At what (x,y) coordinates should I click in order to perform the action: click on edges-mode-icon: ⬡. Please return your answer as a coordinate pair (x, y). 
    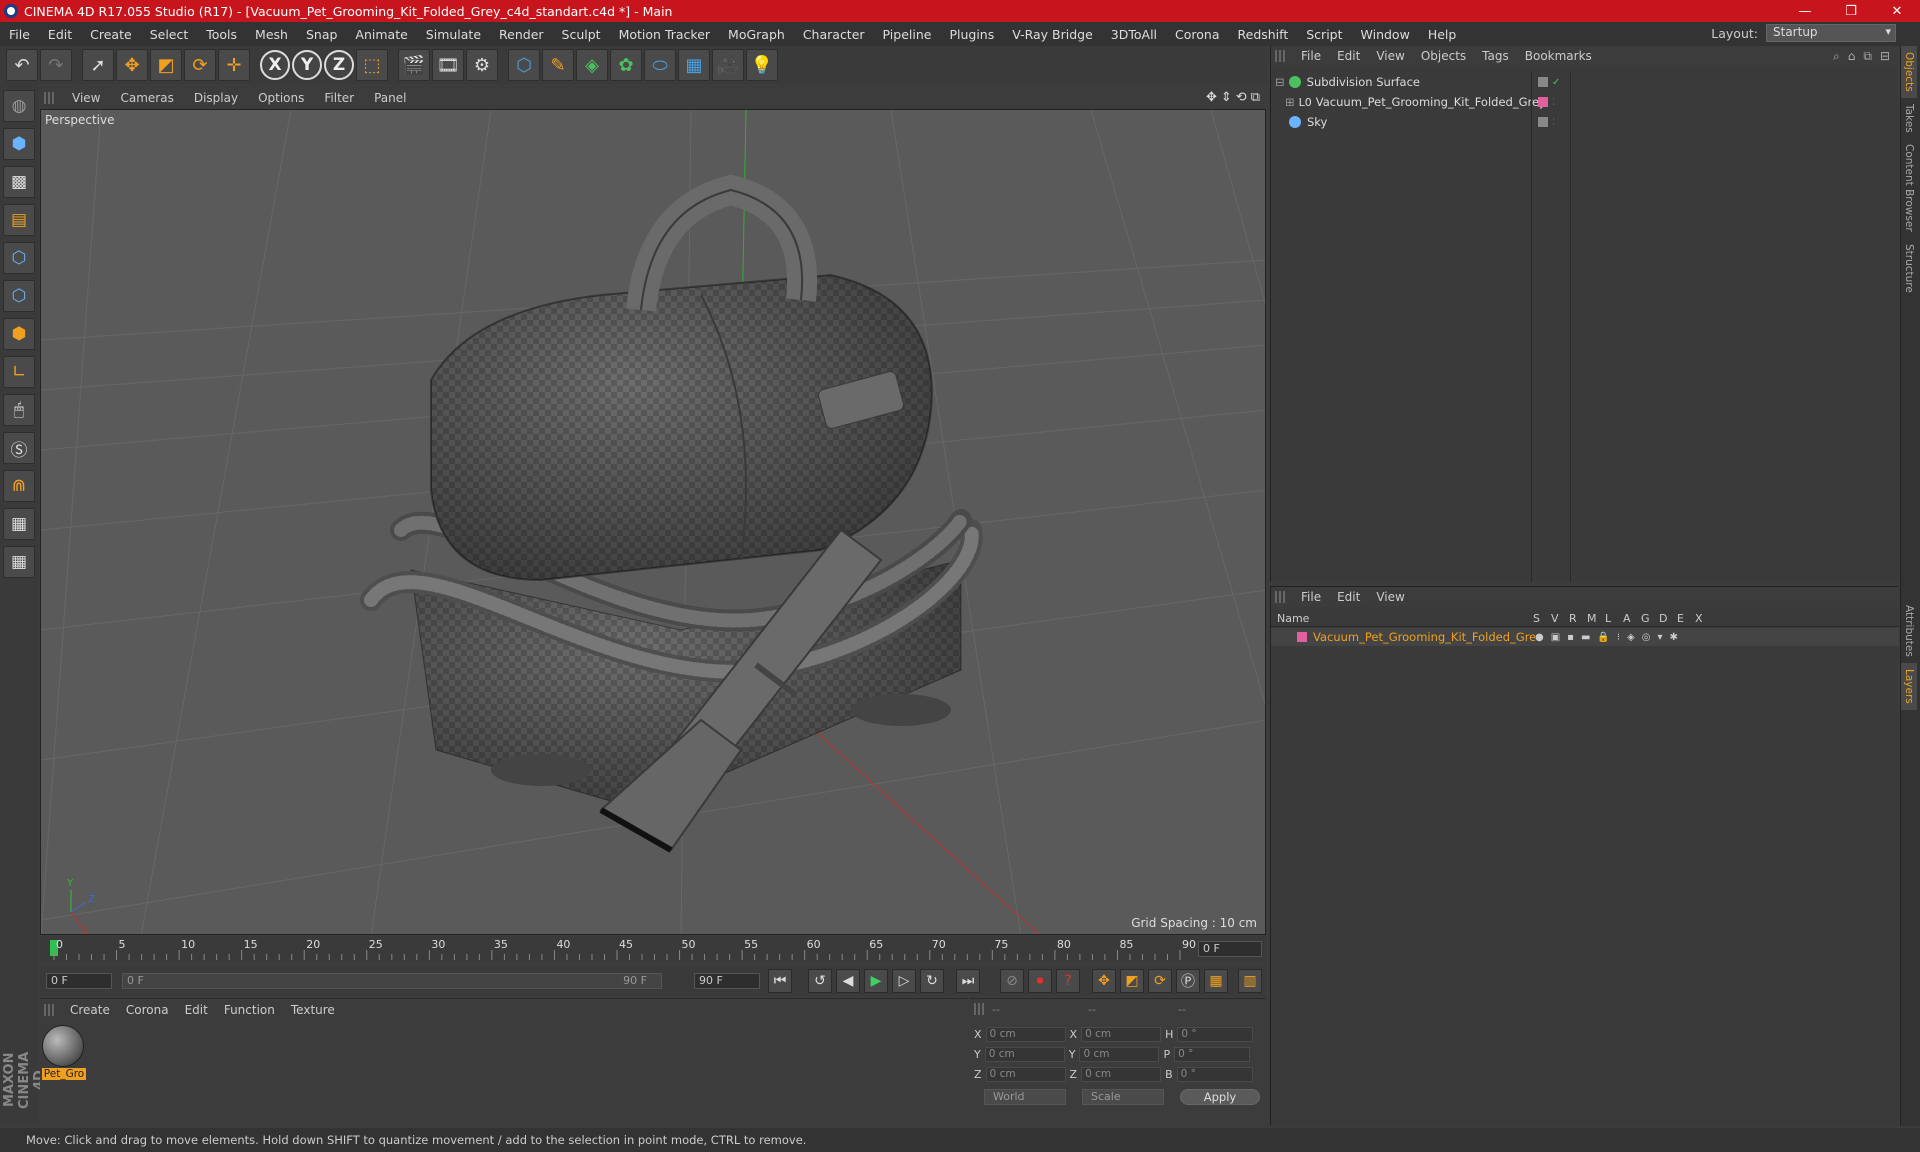
    Looking at the image, I should click on (19, 296).